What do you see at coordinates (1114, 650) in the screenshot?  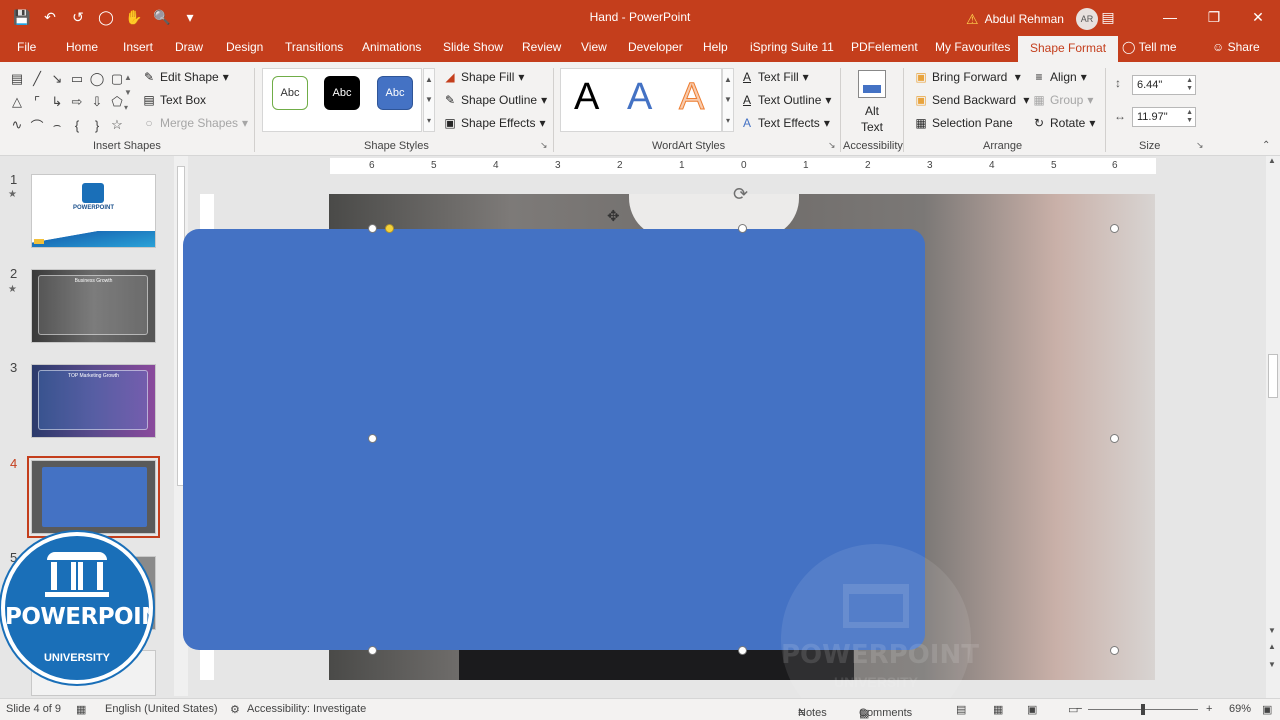 I see `resize-handle-bottom-right` at bounding box center [1114, 650].